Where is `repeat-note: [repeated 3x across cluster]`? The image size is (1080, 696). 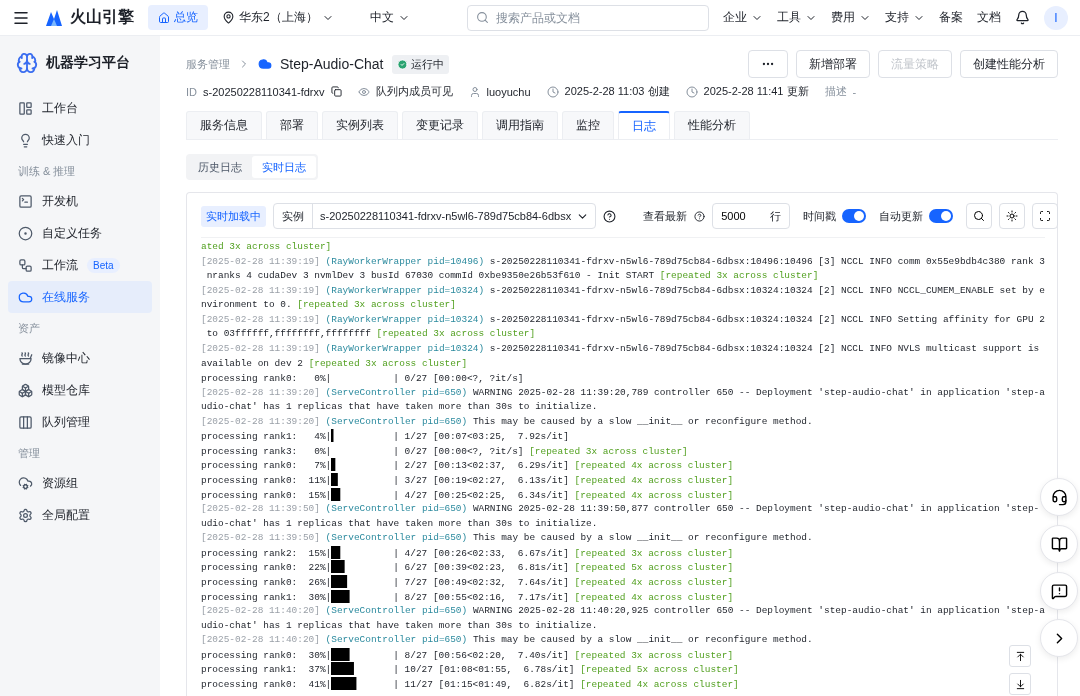
repeat-note: [repeated 3x across cluster] is located at coordinates (388, 363).